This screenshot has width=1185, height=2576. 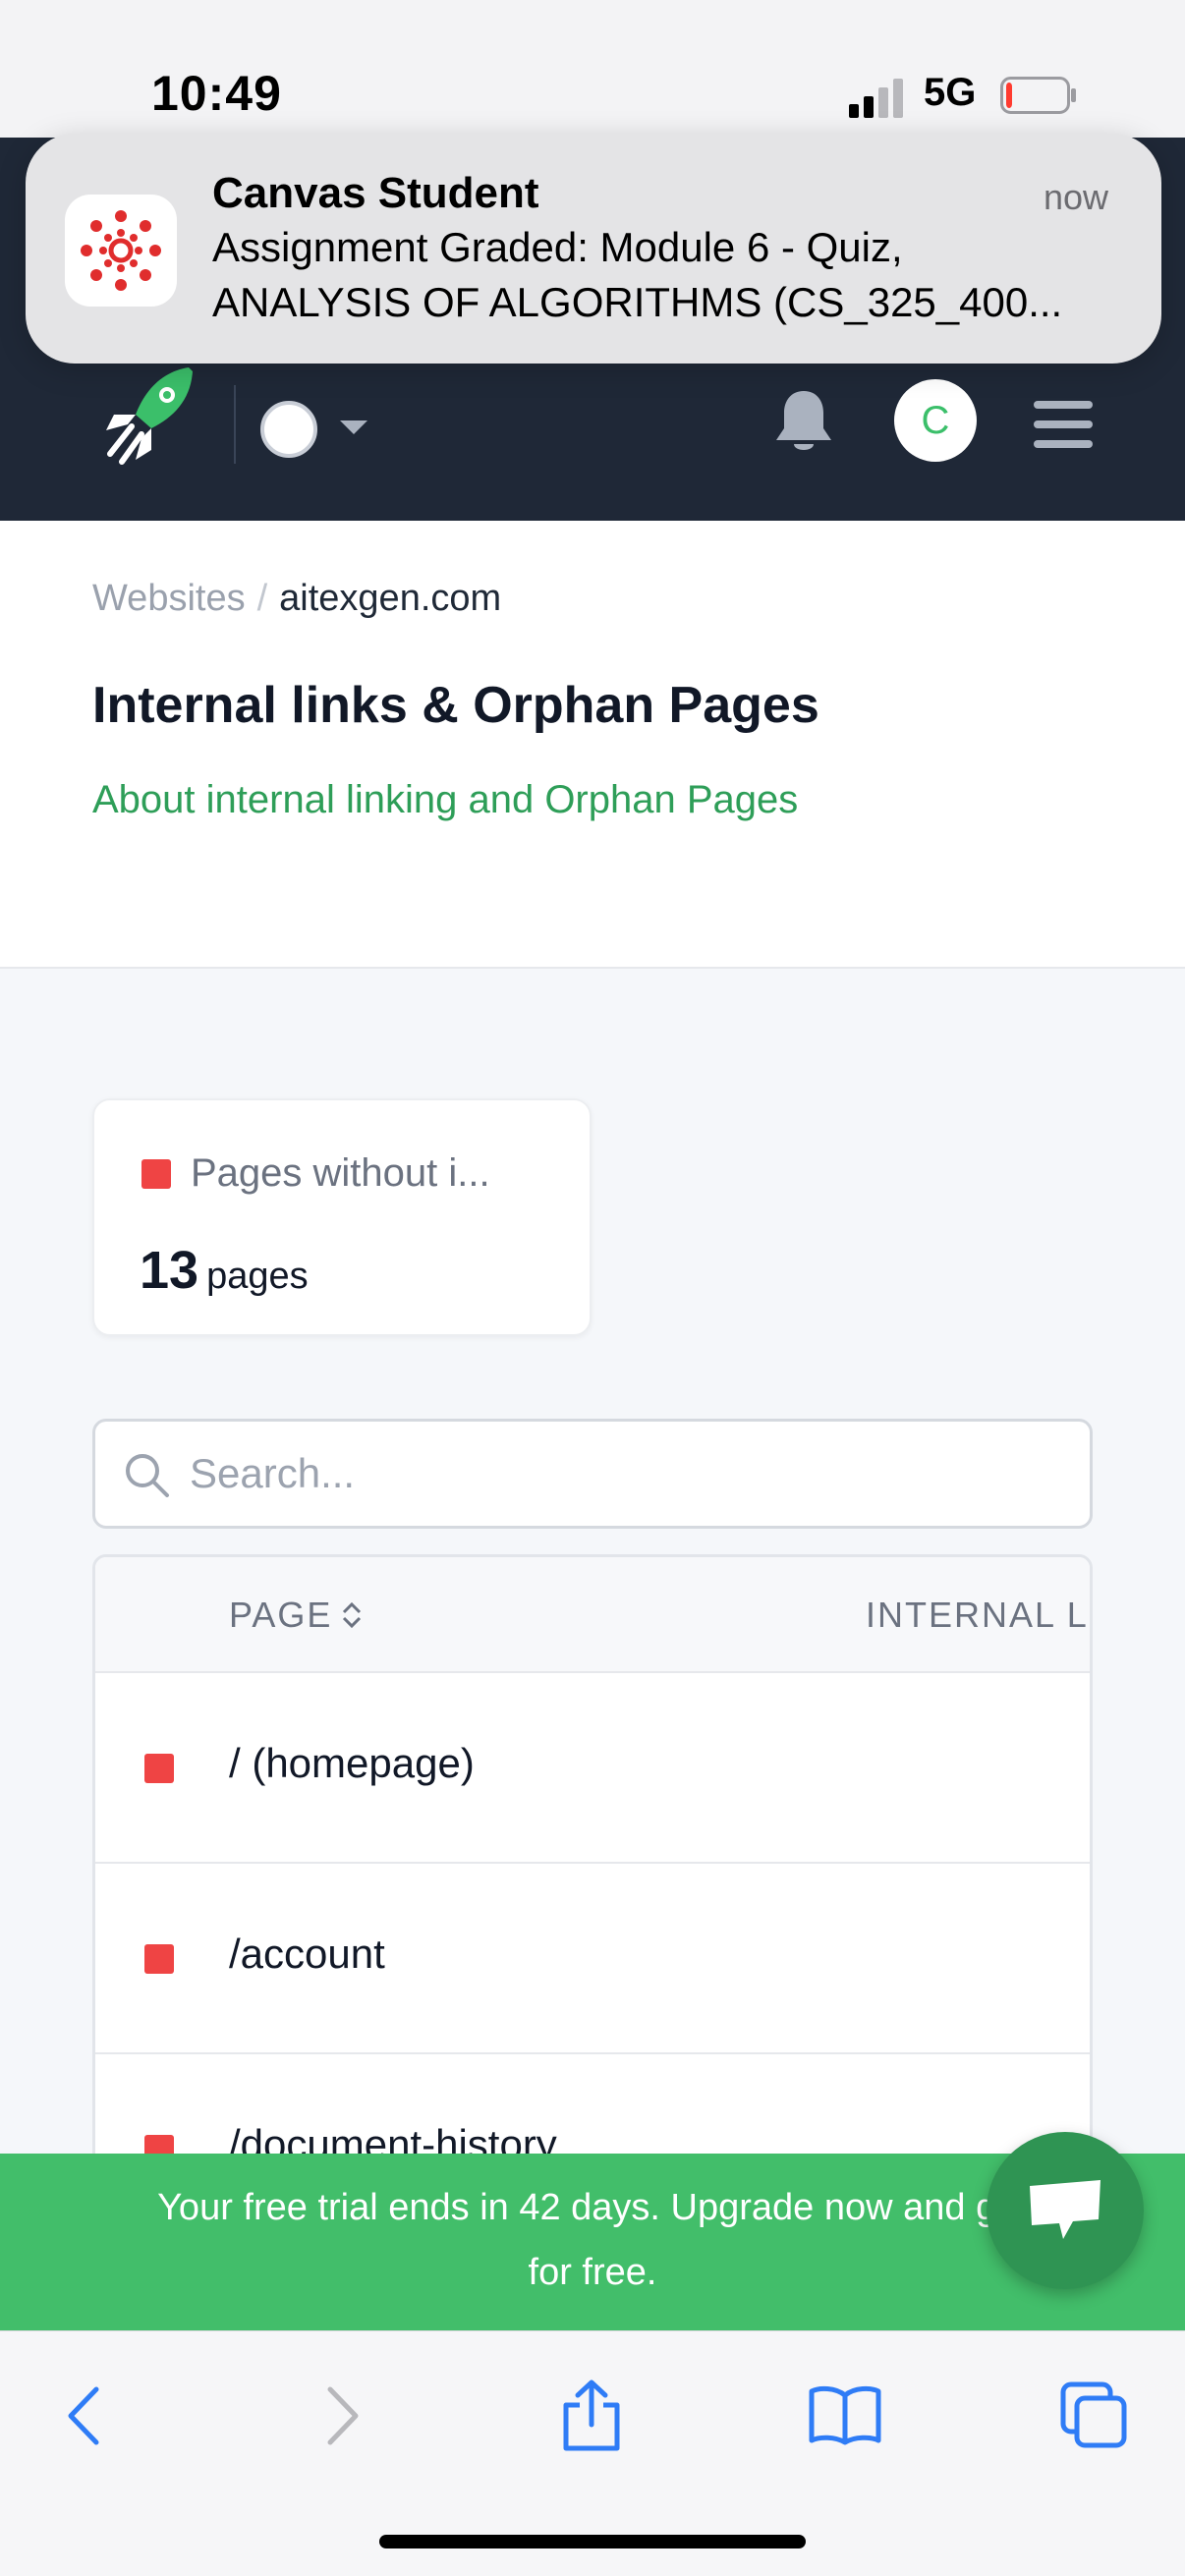 I want to click on search-icon, so click(x=148, y=1475).